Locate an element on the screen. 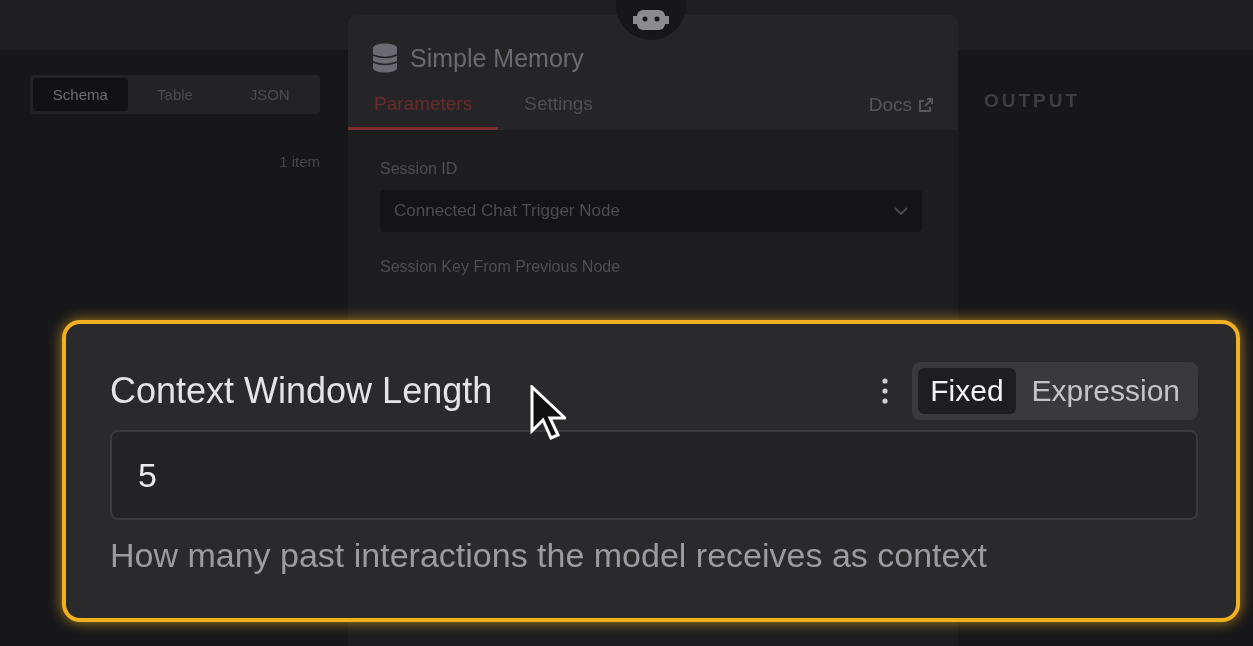  external-link-icon is located at coordinates (926, 105).